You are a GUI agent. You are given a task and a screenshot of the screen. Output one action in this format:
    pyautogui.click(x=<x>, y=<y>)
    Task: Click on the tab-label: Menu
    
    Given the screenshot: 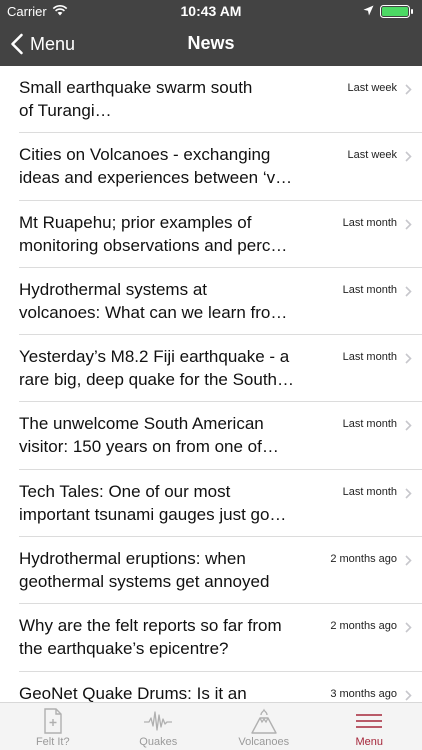 What is the action you would take?
    pyautogui.click(x=369, y=742)
    